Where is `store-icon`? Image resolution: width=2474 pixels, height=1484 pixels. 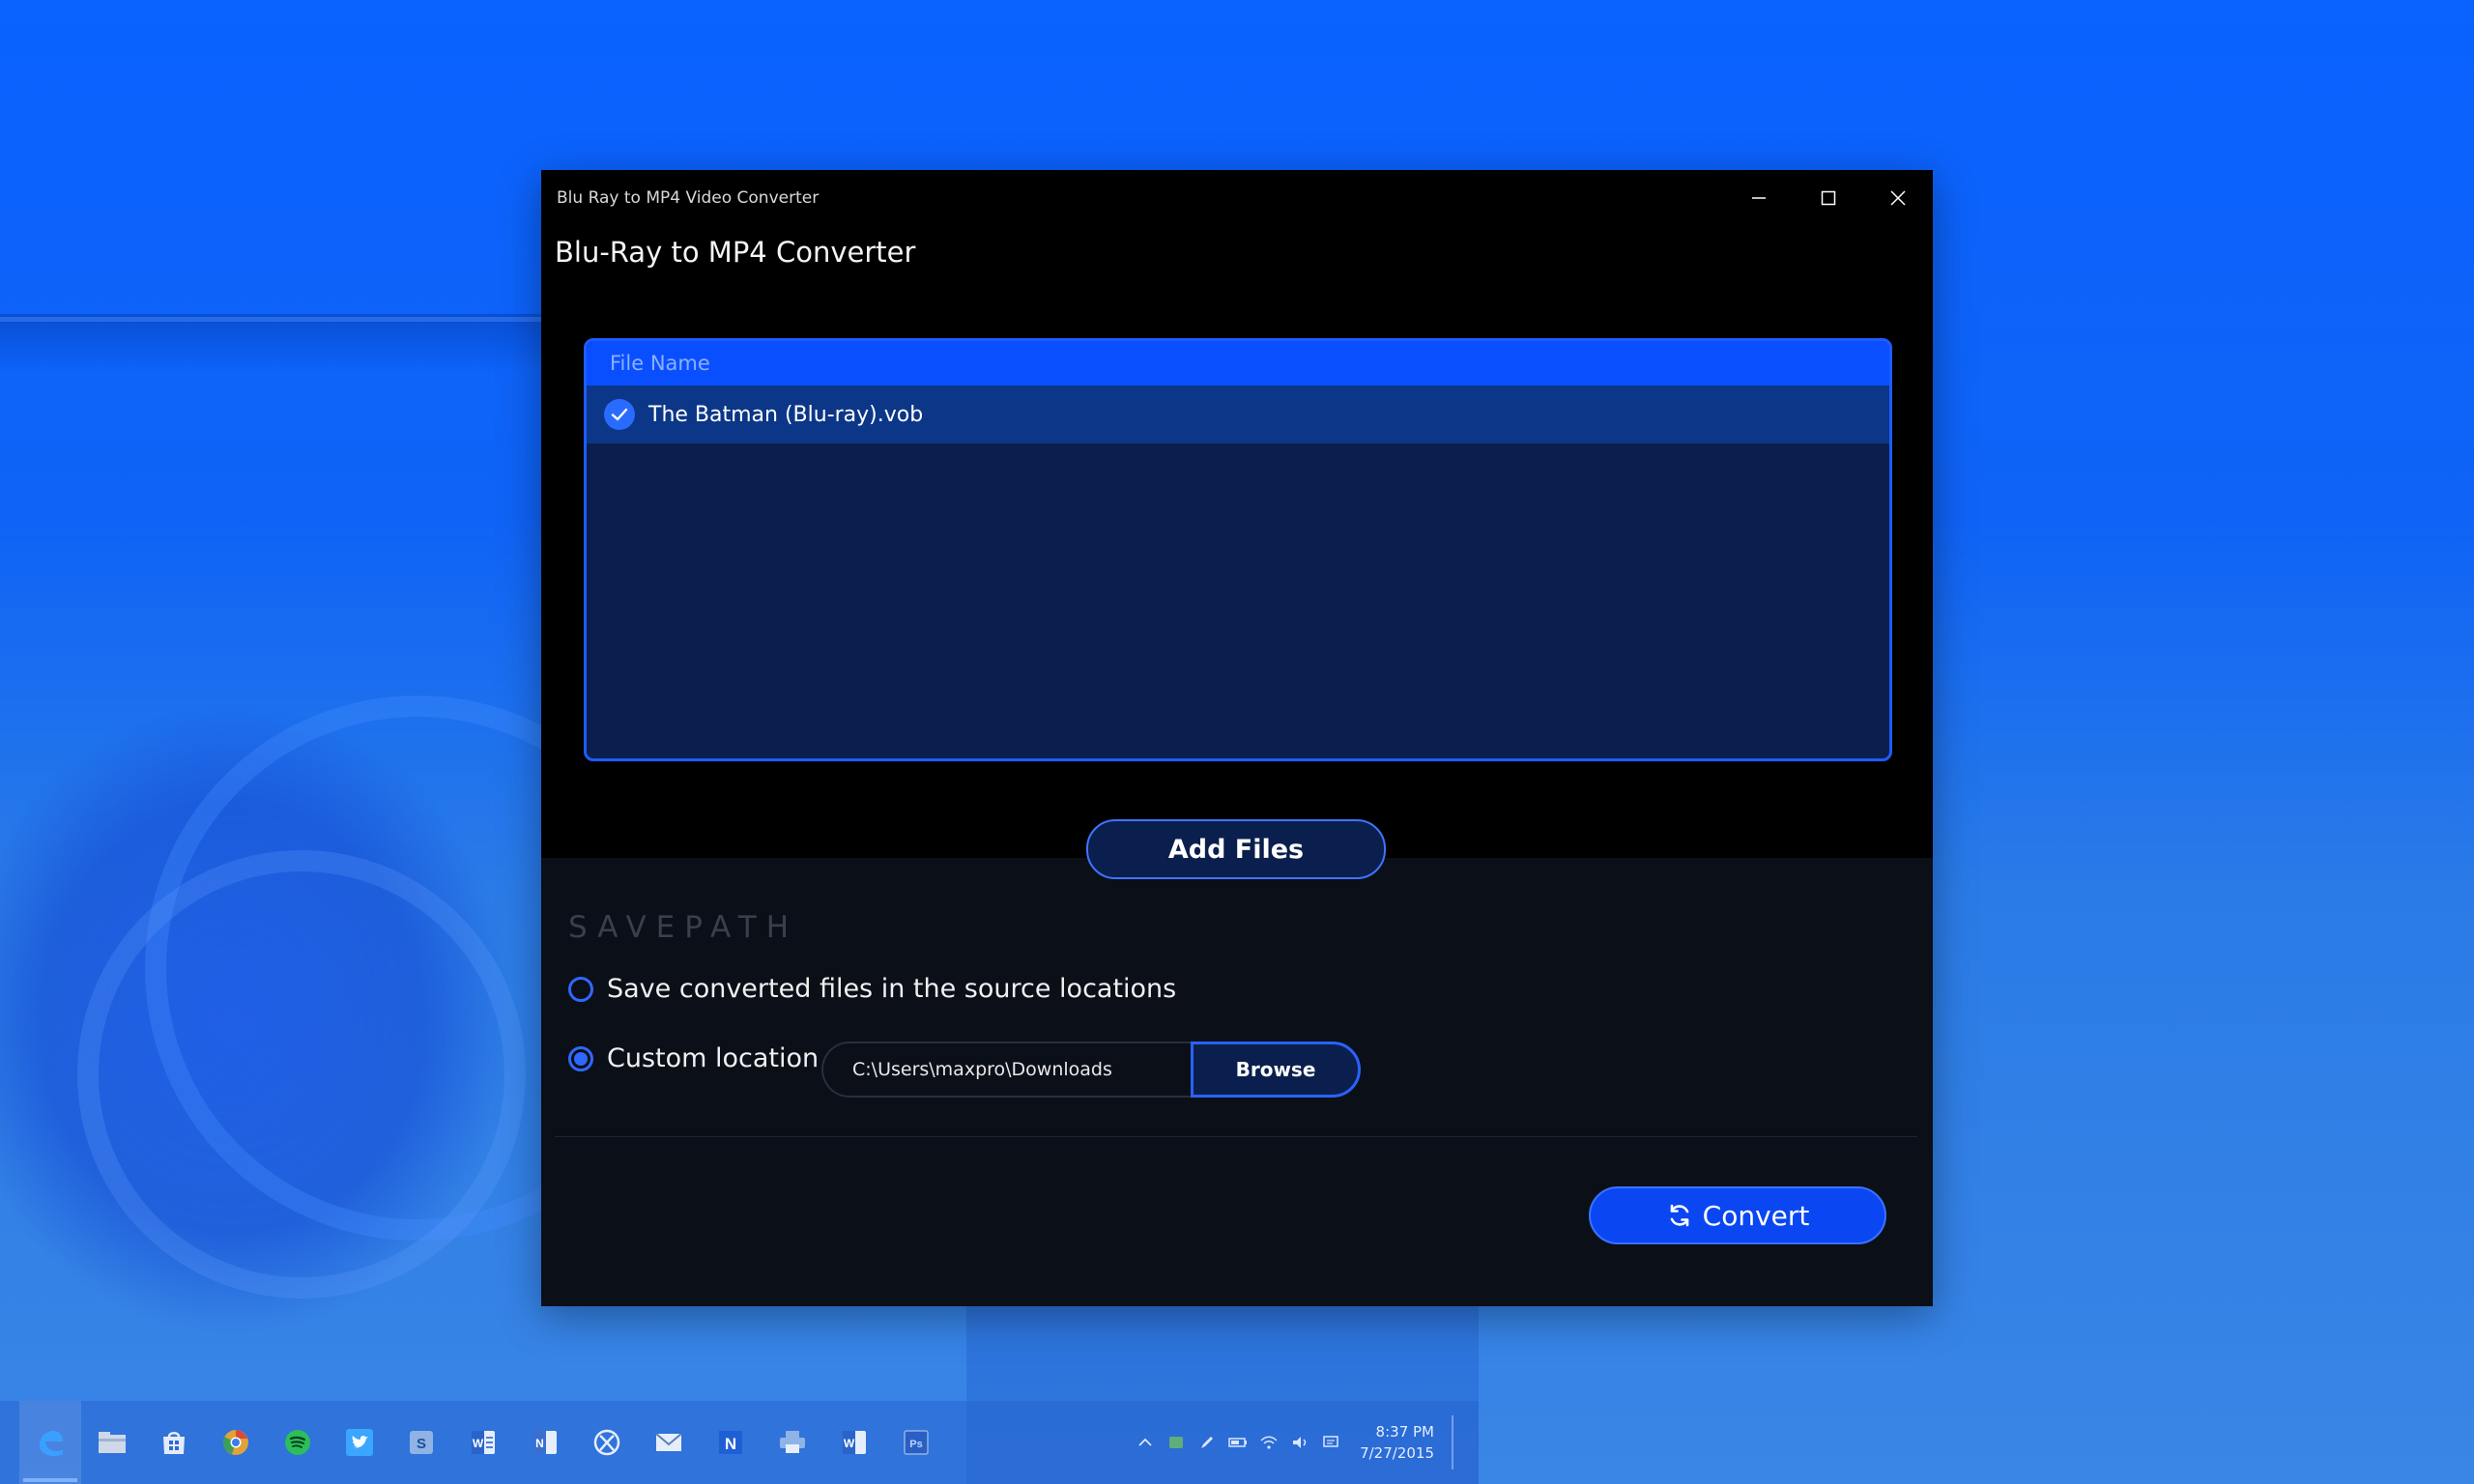 store-icon is located at coordinates (174, 1443).